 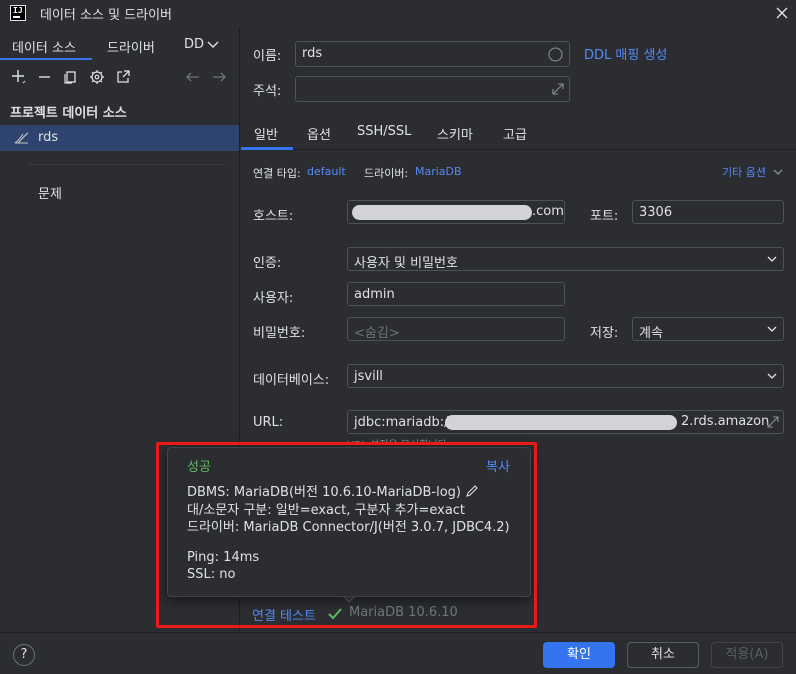 I want to click on divider, so click(x=127, y=164).